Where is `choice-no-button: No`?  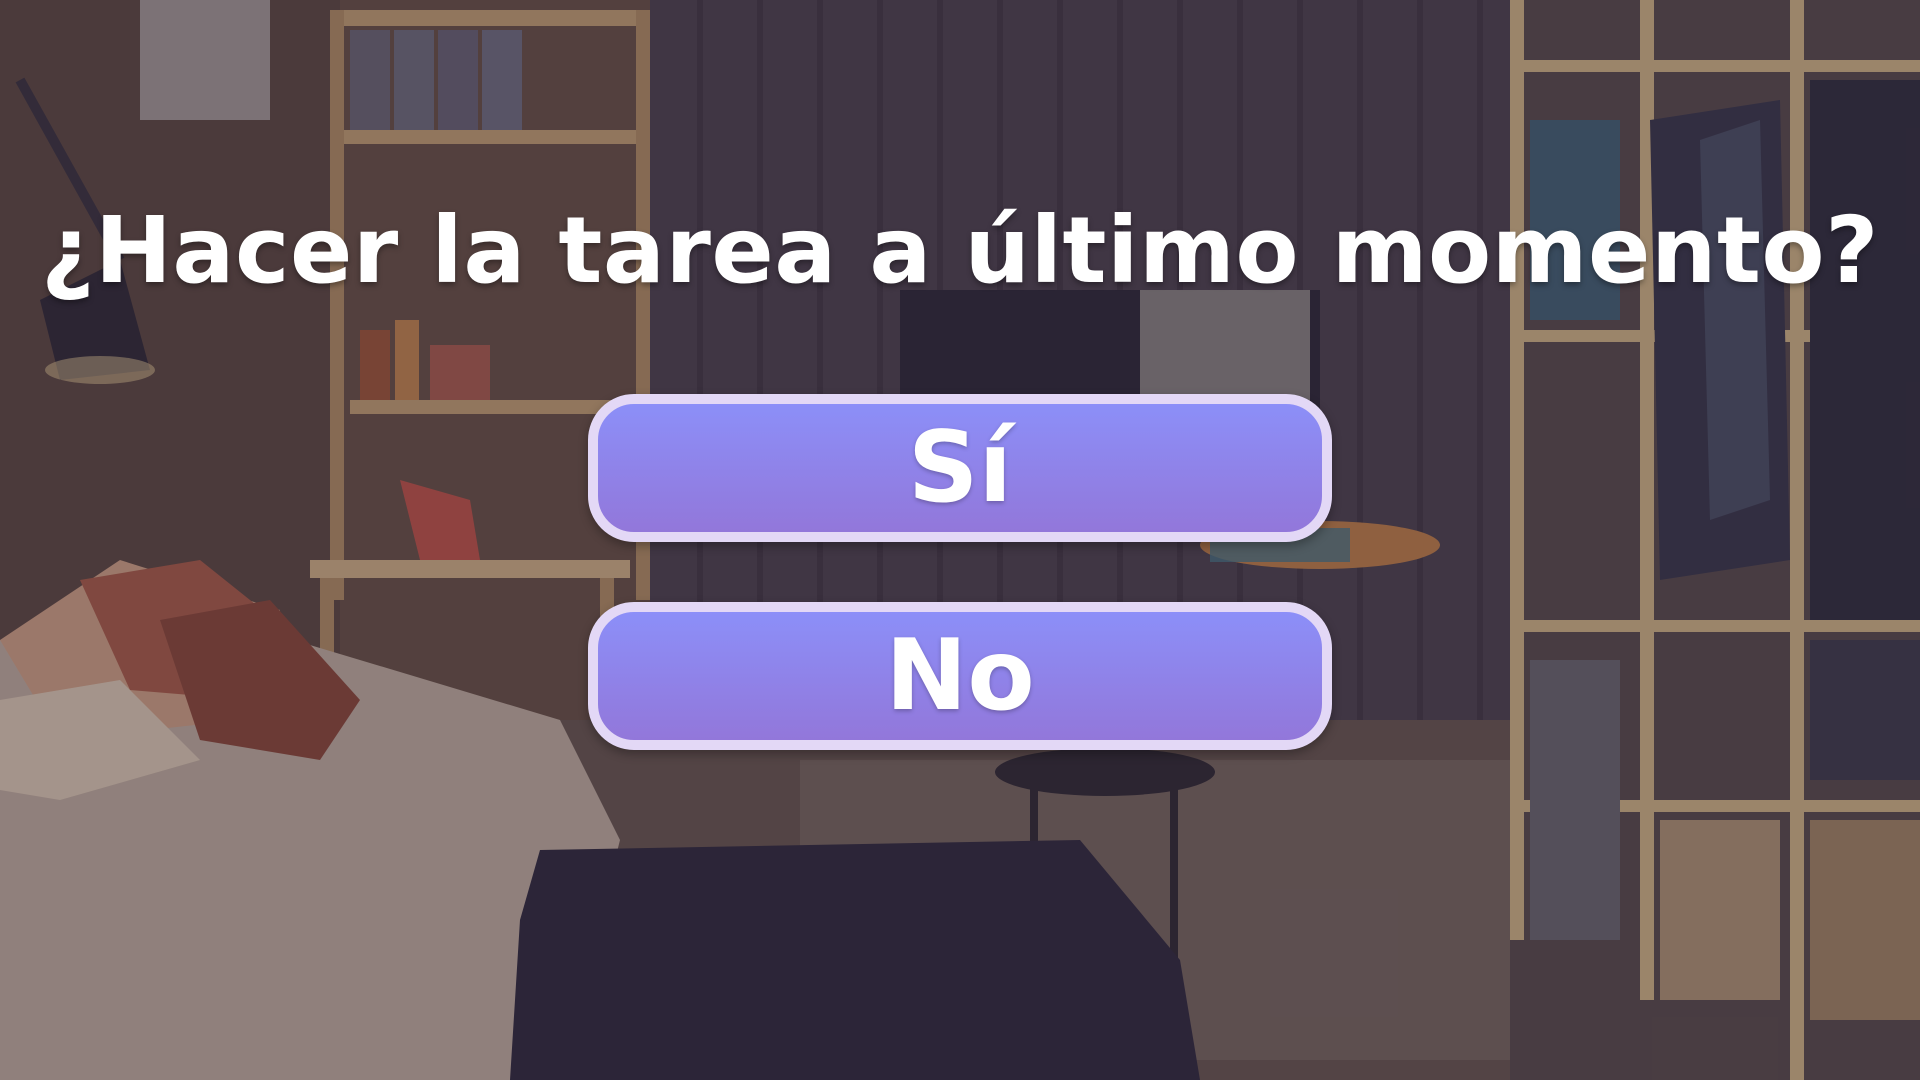 choice-no-button: No is located at coordinates (960, 676).